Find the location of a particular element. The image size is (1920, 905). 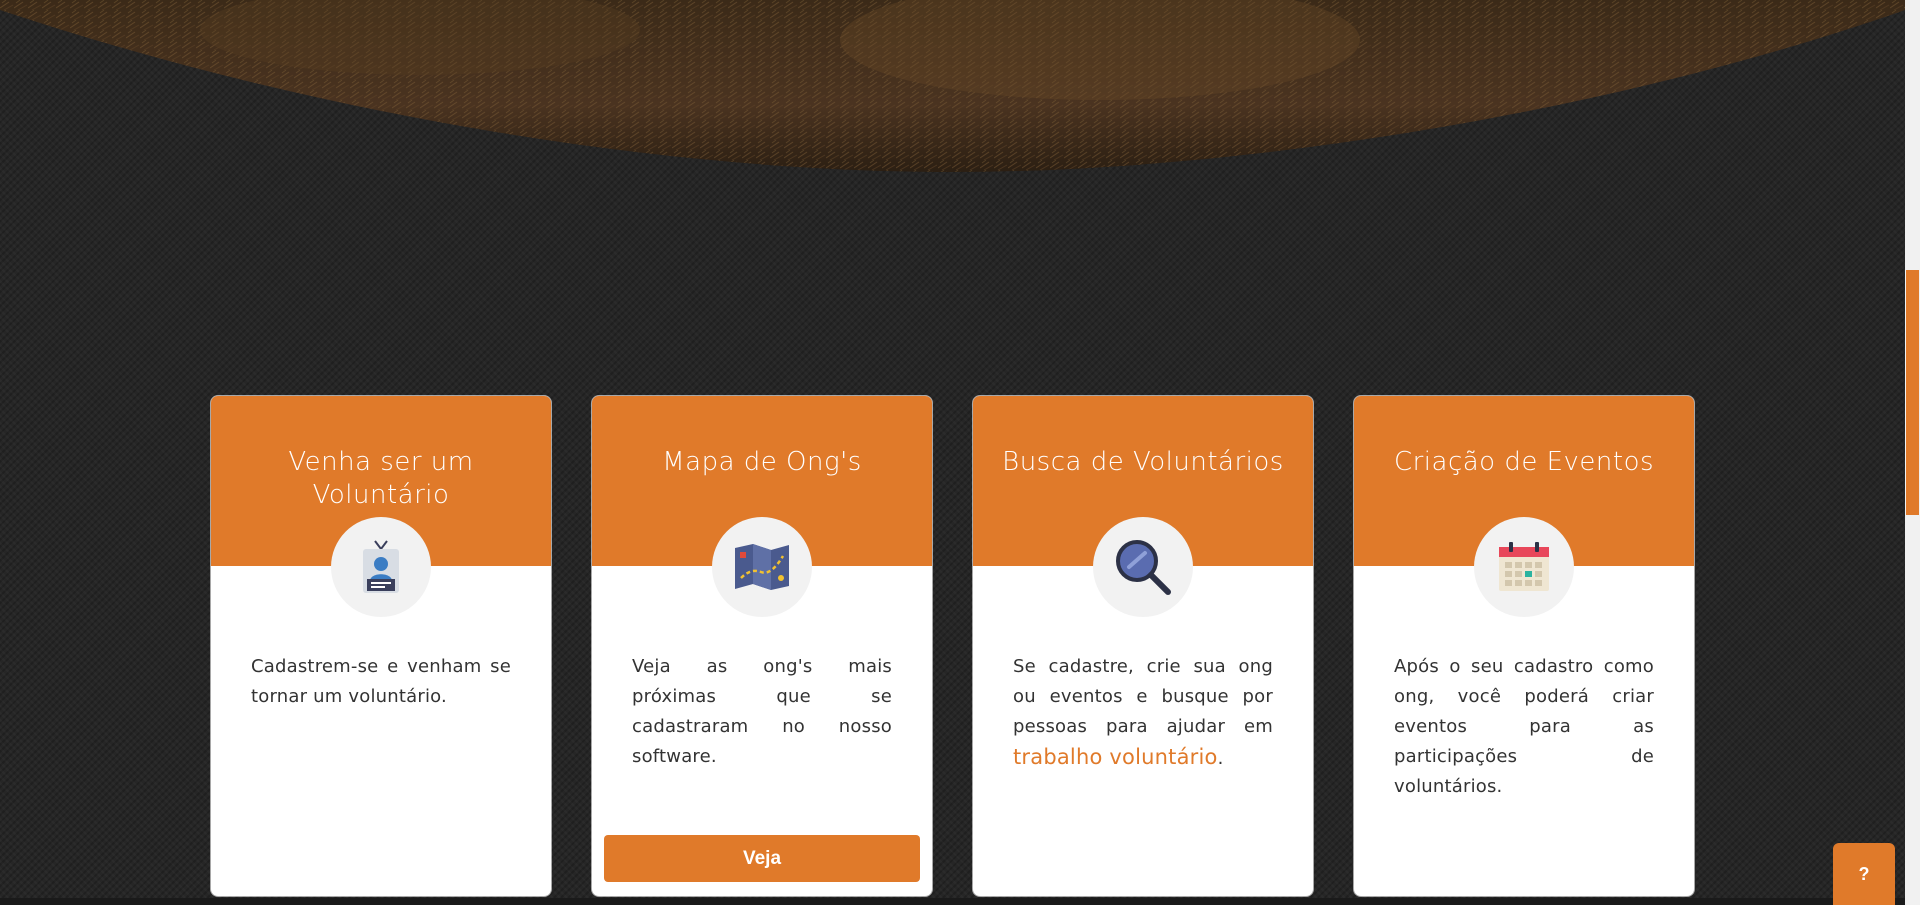

scrollbar-thumb is located at coordinates (1912, 392).